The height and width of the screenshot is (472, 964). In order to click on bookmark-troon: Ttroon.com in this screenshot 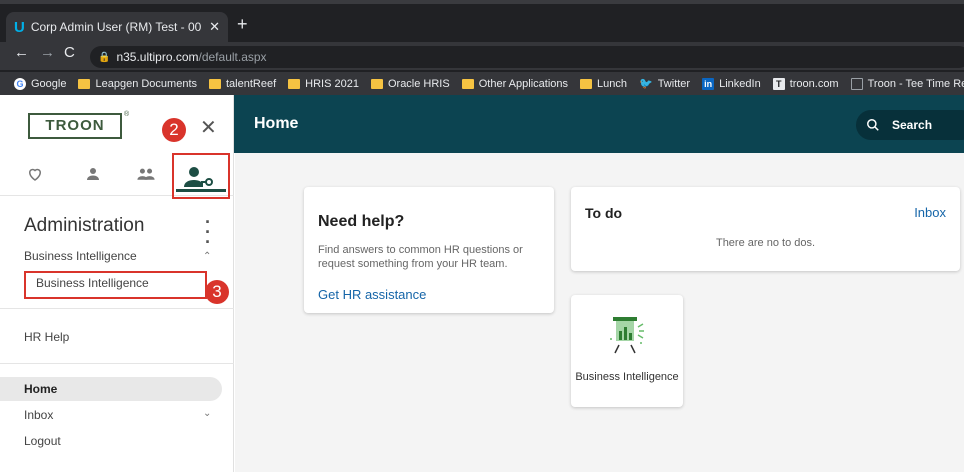, I will do `click(805, 83)`.